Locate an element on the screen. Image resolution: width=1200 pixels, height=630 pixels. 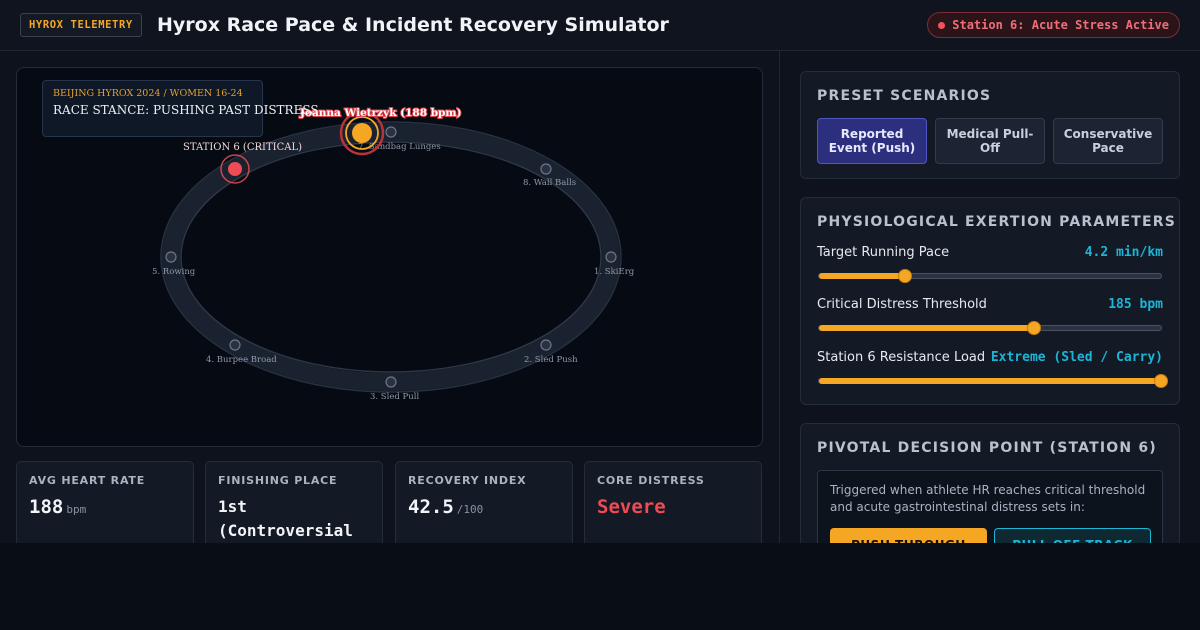
status-badge: Station 6: Acute Stress Active is located at coordinates (1053, 25).